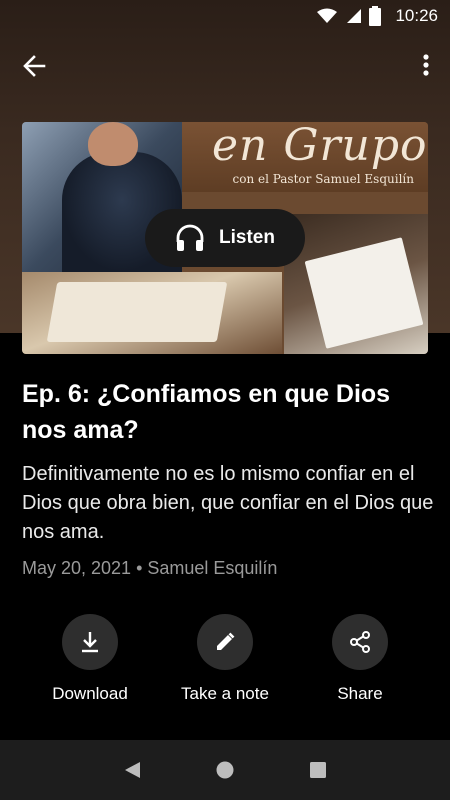  I want to click on share-circle, so click(360, 642).